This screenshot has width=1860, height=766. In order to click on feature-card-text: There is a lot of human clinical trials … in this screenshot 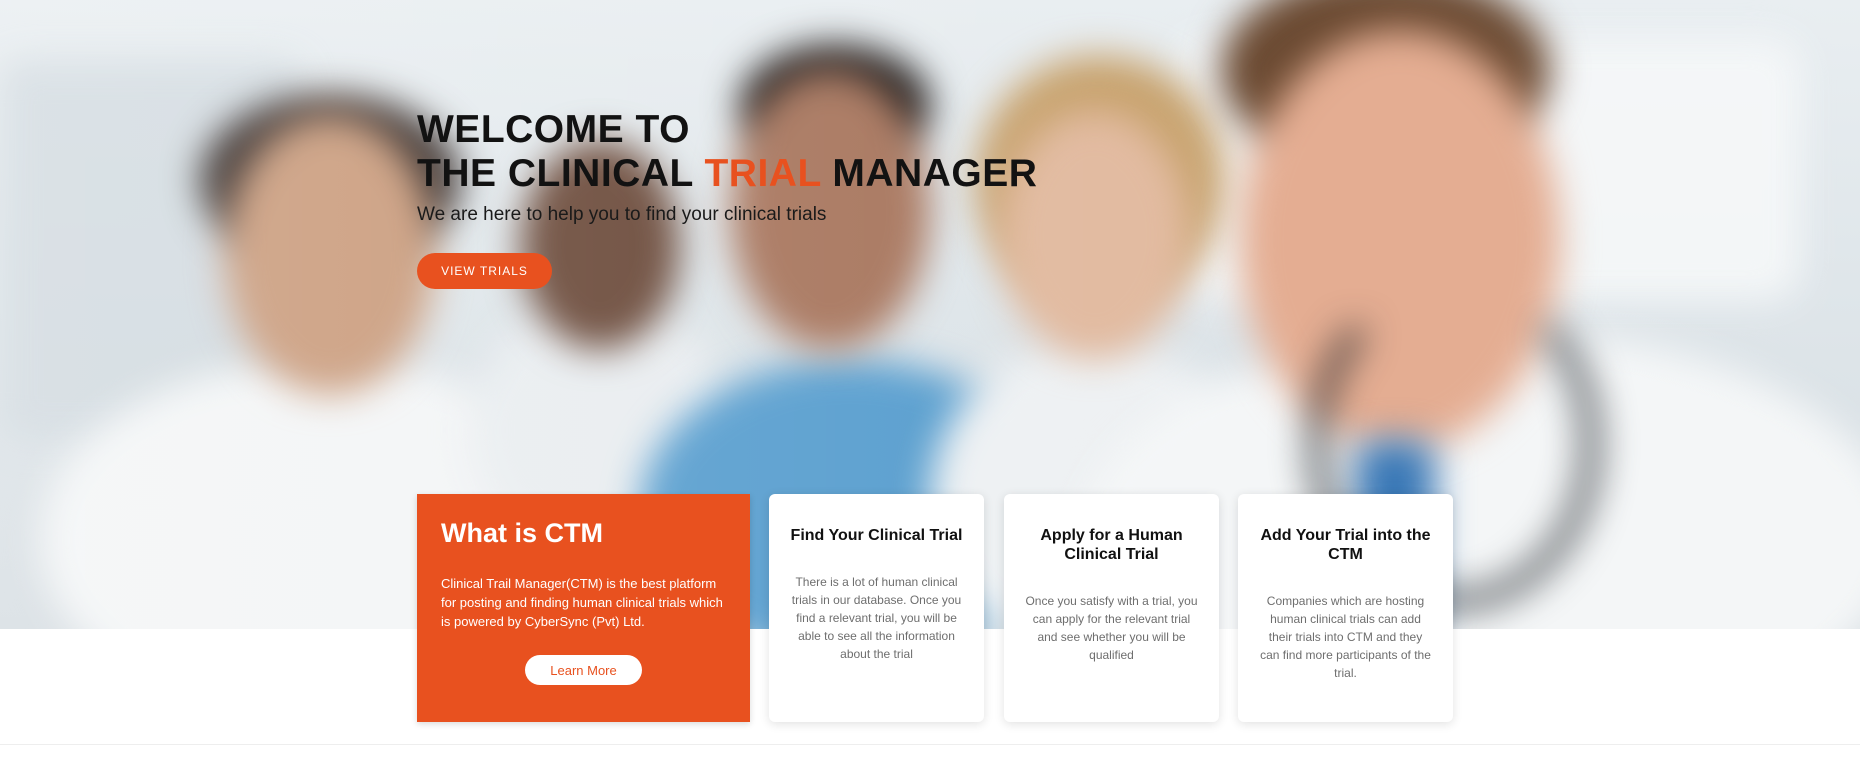, I will do `click(876, 618)`.